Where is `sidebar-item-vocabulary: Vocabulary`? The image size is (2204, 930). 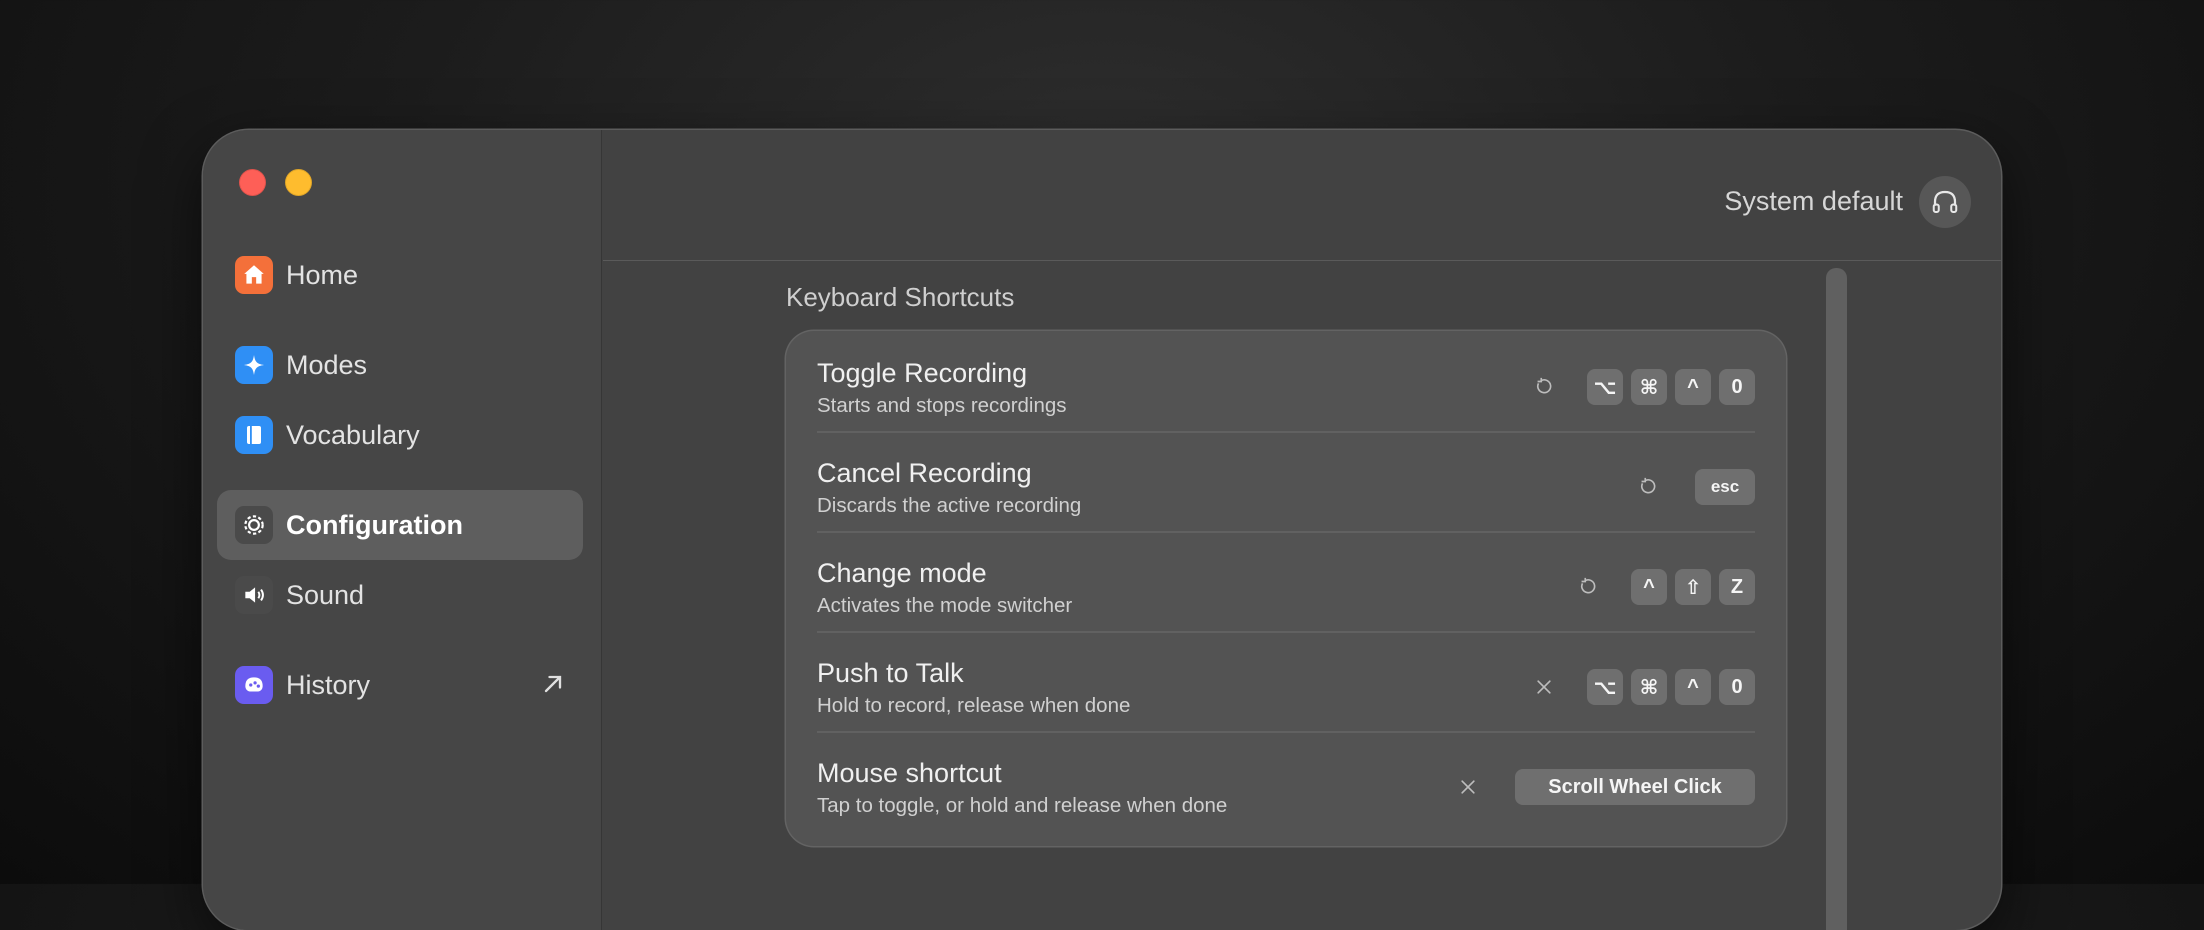 sidebar-item-vocabulary: Vocabulary is located at coordinates (400, 435).